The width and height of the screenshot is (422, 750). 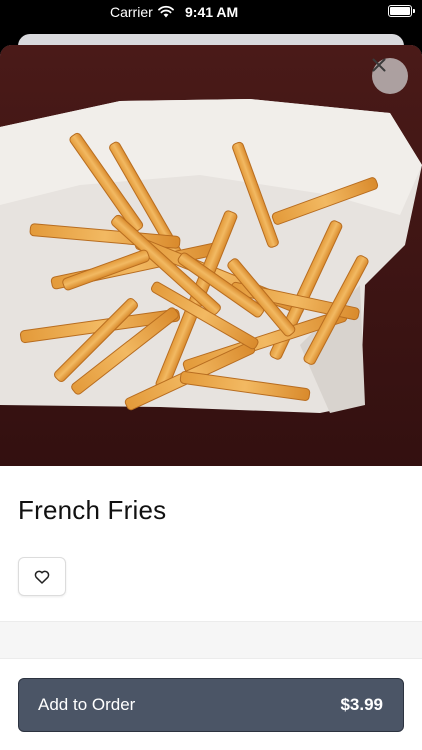 What do you see at coordinates (401, 11) in the screenshot?
I see `battery-icon` at bounding box center [401, 11].